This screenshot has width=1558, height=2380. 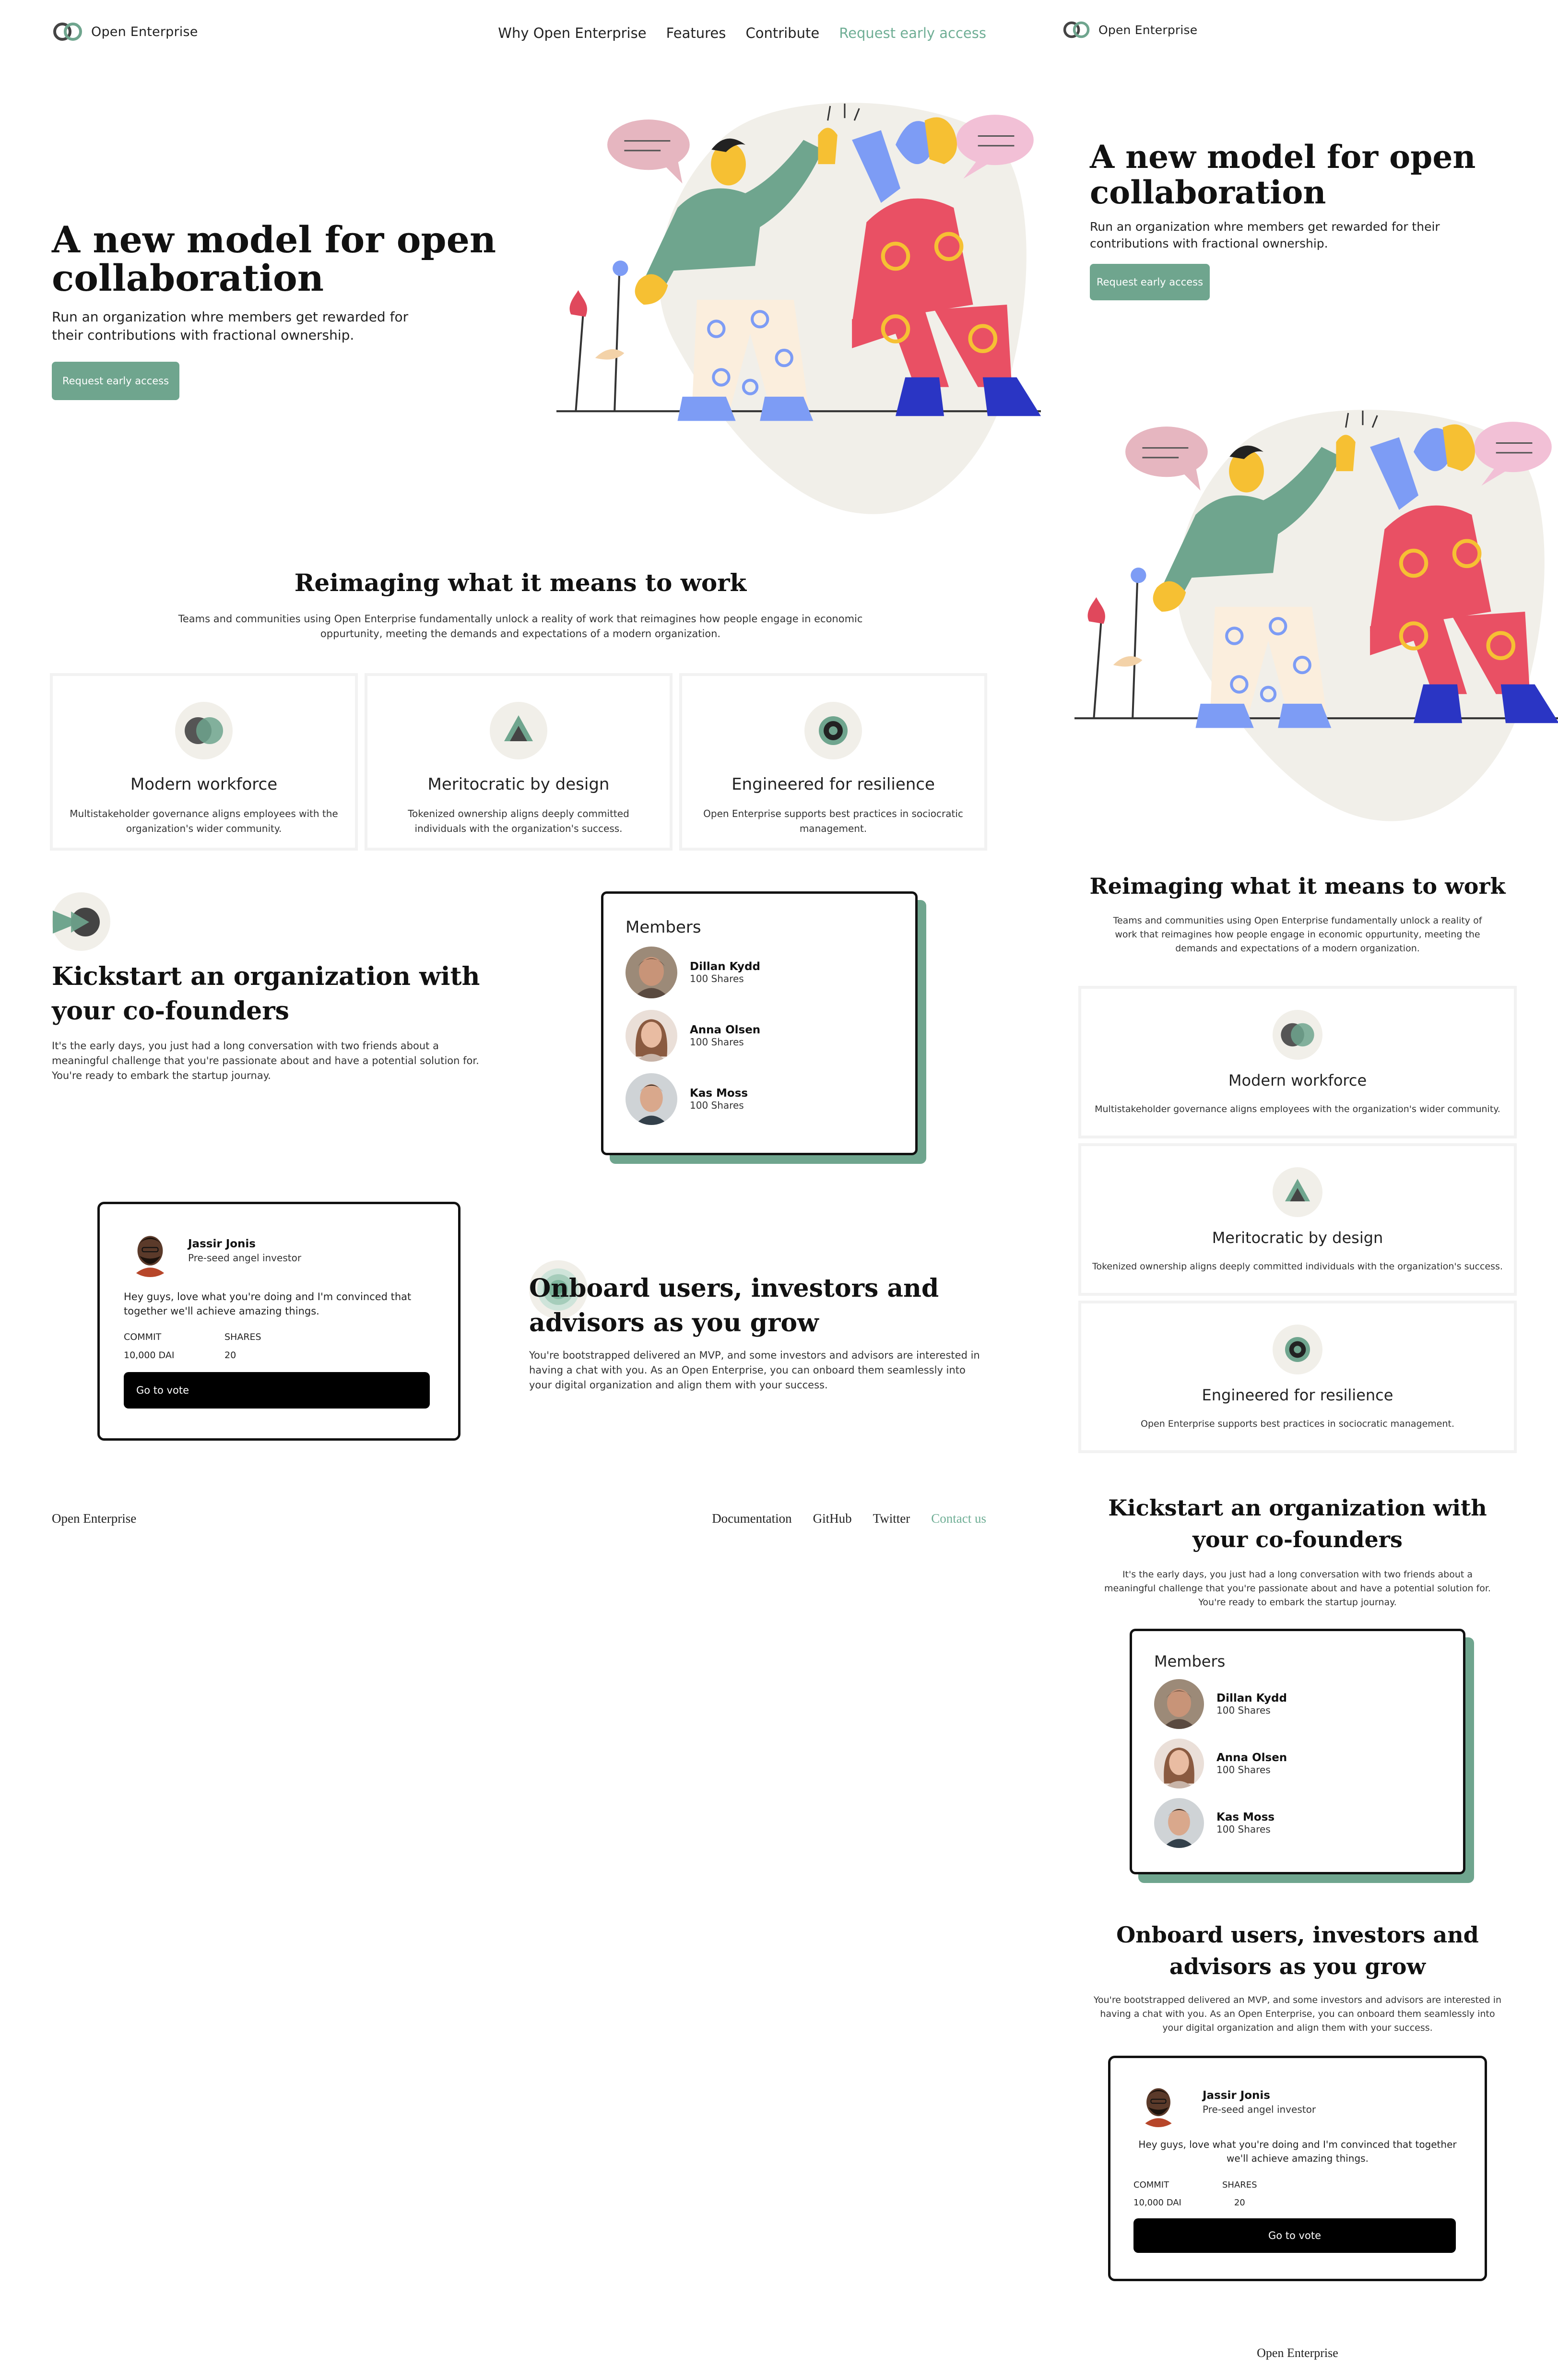 I want to click on hero-illustration, so click(x=798, y=304).